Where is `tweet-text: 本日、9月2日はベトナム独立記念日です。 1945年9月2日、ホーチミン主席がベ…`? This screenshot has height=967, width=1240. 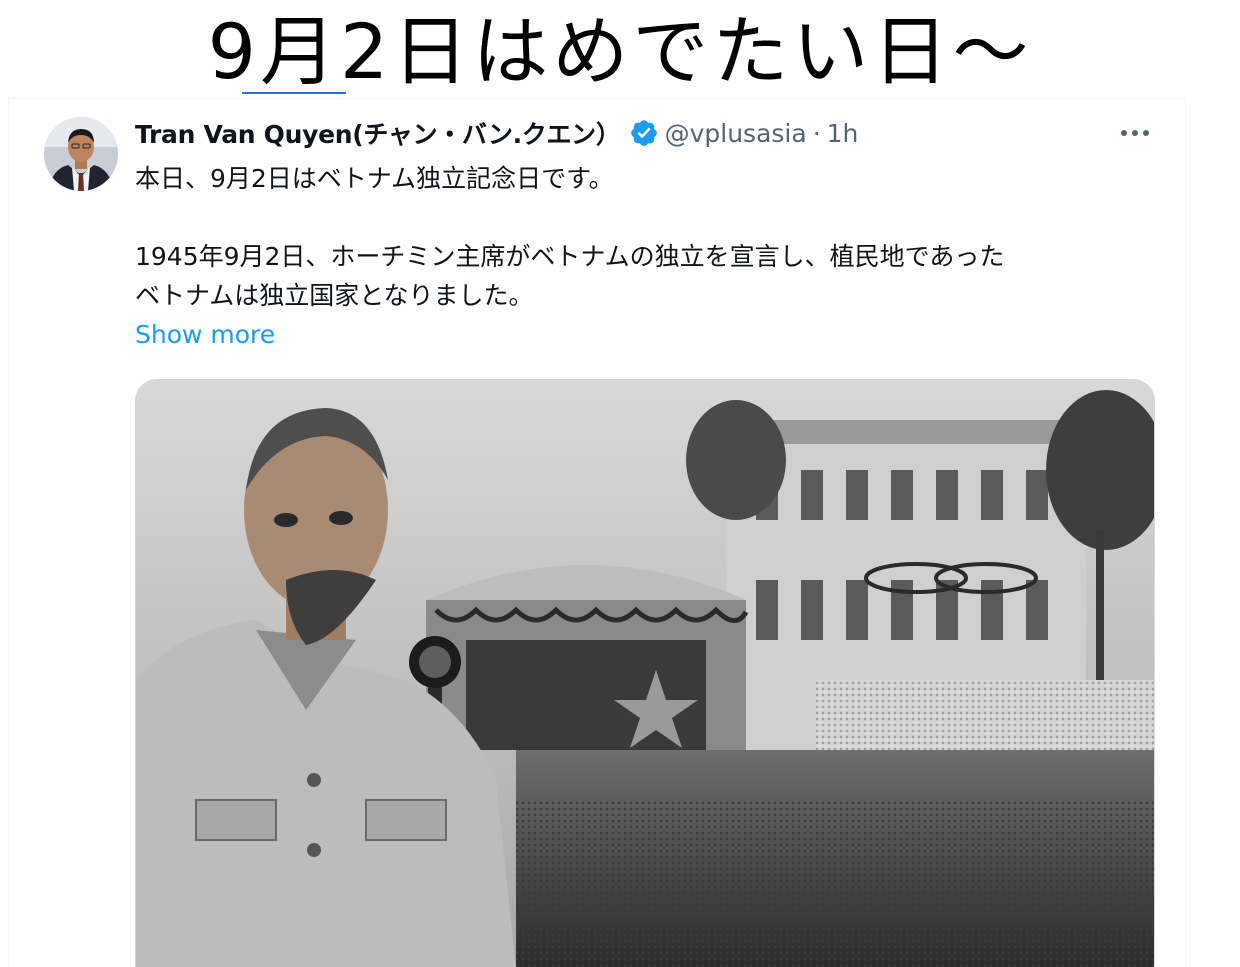
tweet-text: 本日、9月2日はベトナム独立記念日です。 1945年9月2日、ホーチミン主席がベ… is located at coordinates (650, 237).